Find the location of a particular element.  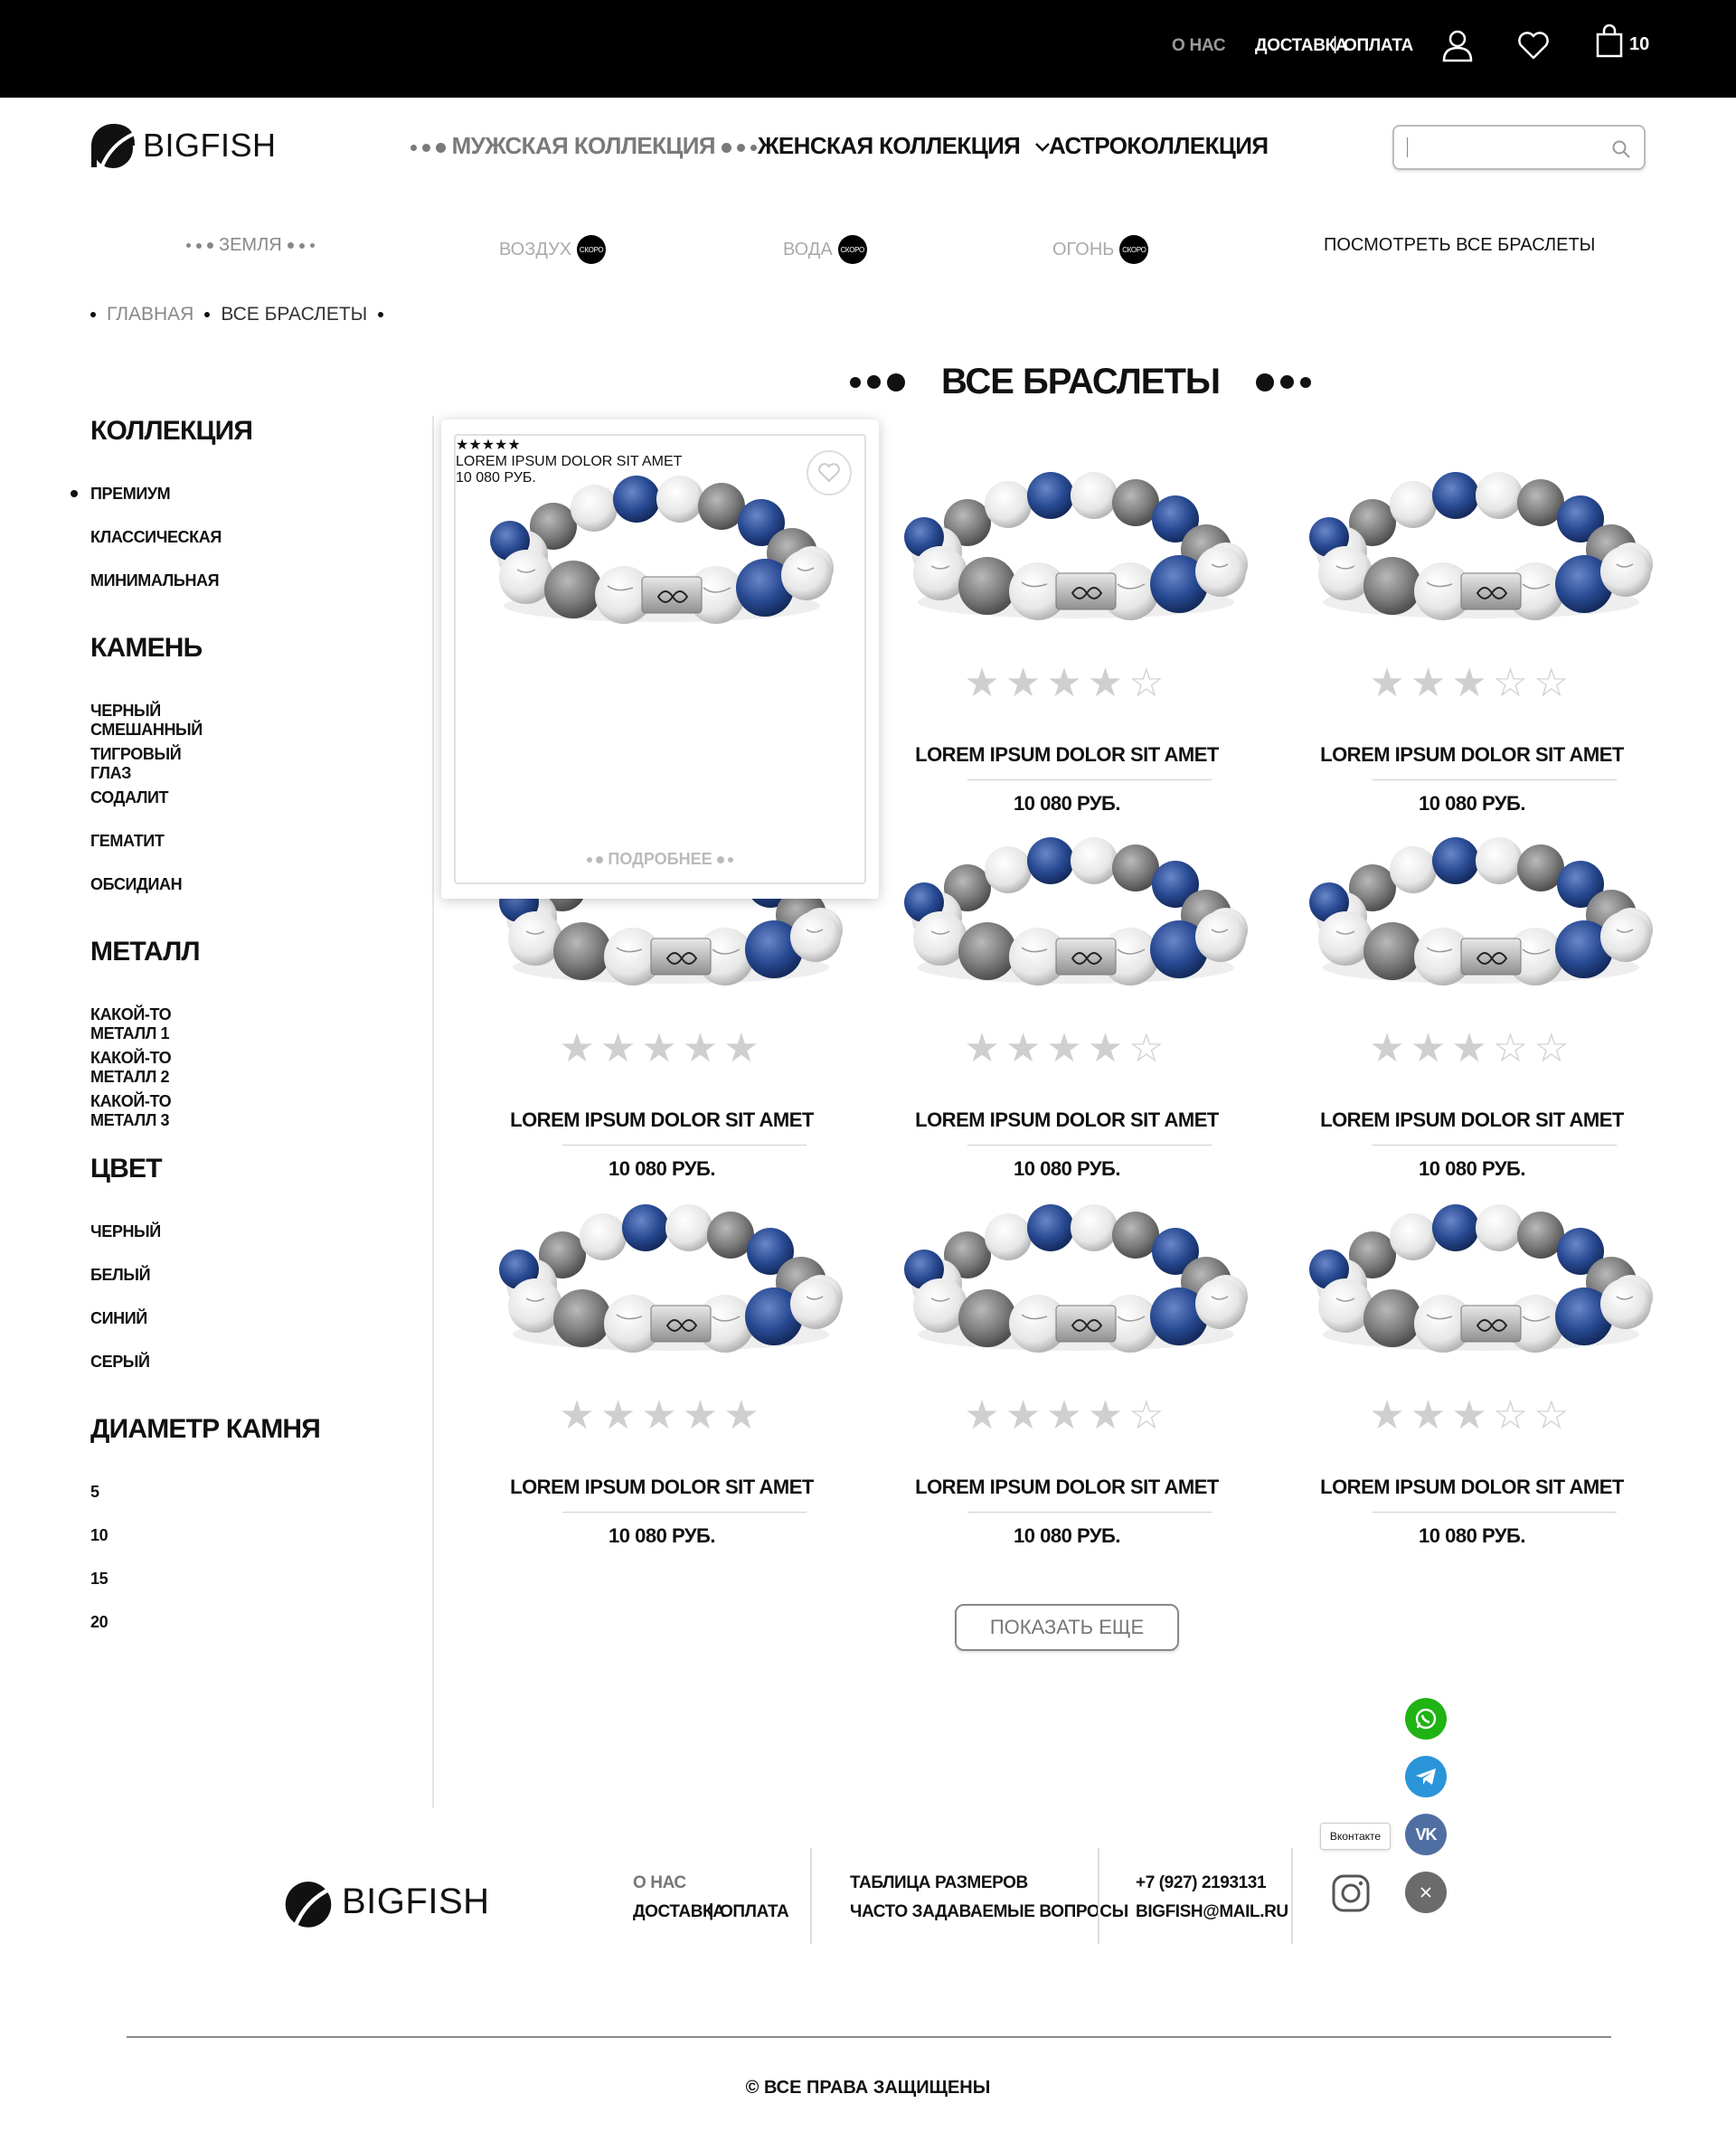

filter-title: КОЛЛЕКЦИЯ is located at coordinates (171, 431).